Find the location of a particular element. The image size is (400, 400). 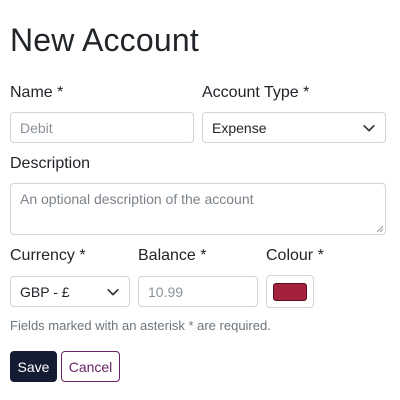

account-type-label: Account Type * is located at coordinates (256, 92).